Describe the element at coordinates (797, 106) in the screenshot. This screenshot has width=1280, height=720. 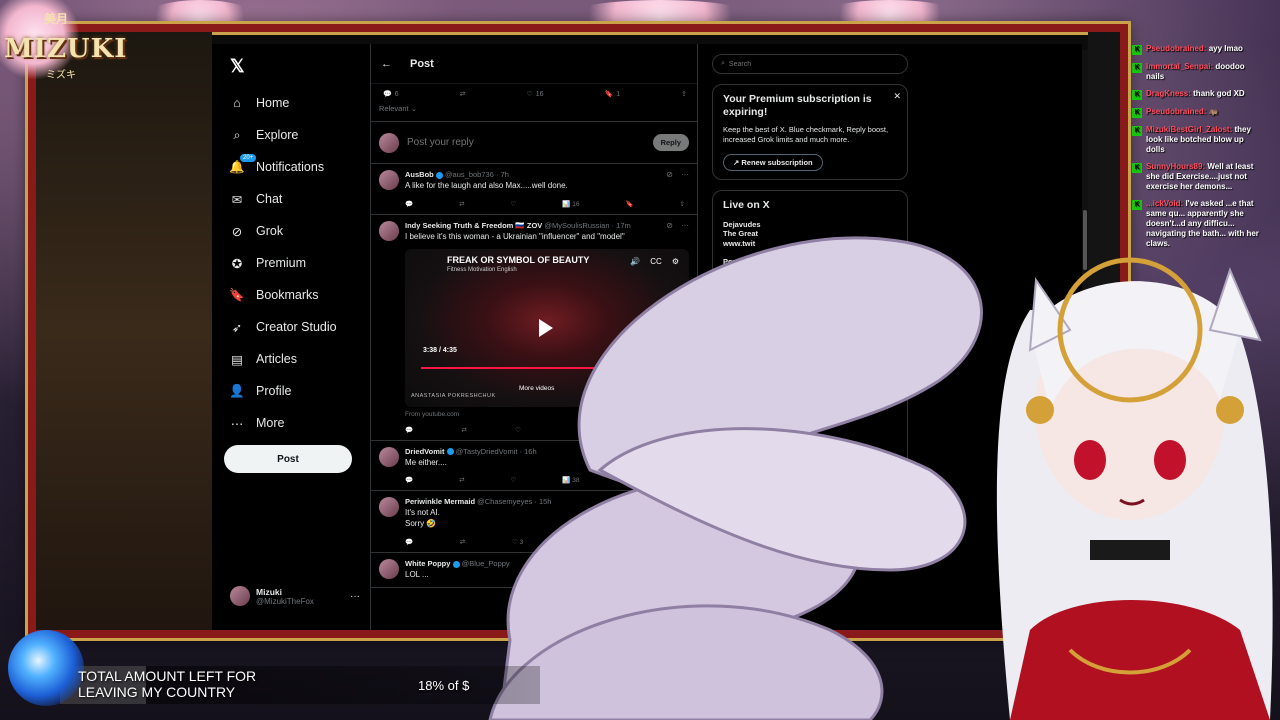
I see `premium-title: Your Premium subscription is expiring!` at that location.